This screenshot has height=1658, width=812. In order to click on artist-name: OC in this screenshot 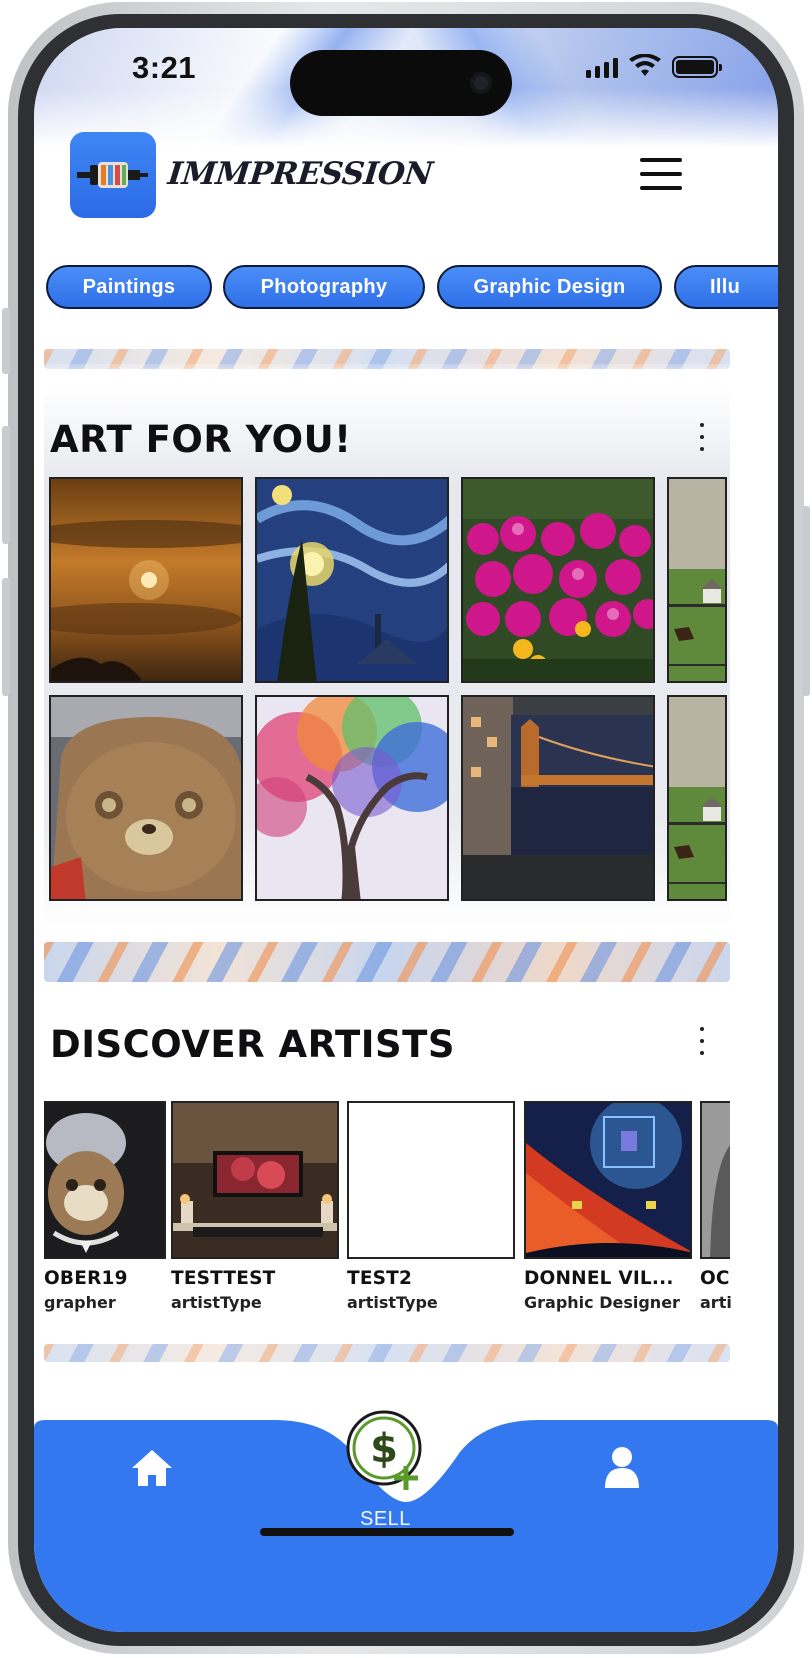, I will do `click(715, 1278)`.